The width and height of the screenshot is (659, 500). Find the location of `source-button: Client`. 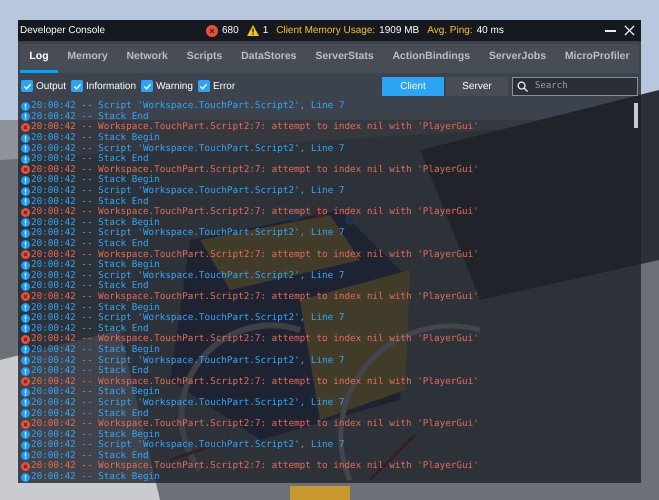

source-button: Client is located at coordinates (413, 86).